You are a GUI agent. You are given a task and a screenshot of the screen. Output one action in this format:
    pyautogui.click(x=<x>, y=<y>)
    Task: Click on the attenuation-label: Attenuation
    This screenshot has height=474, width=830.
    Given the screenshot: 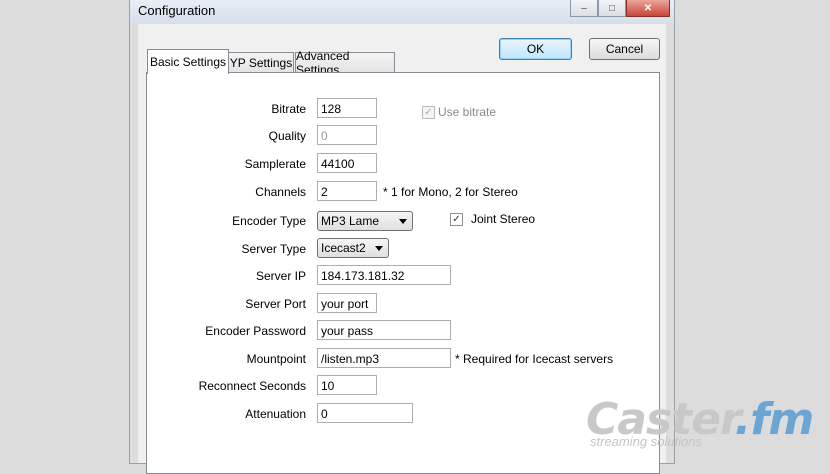 What is the action you would take?
    pyautogui.click(x=275, y=414)
    